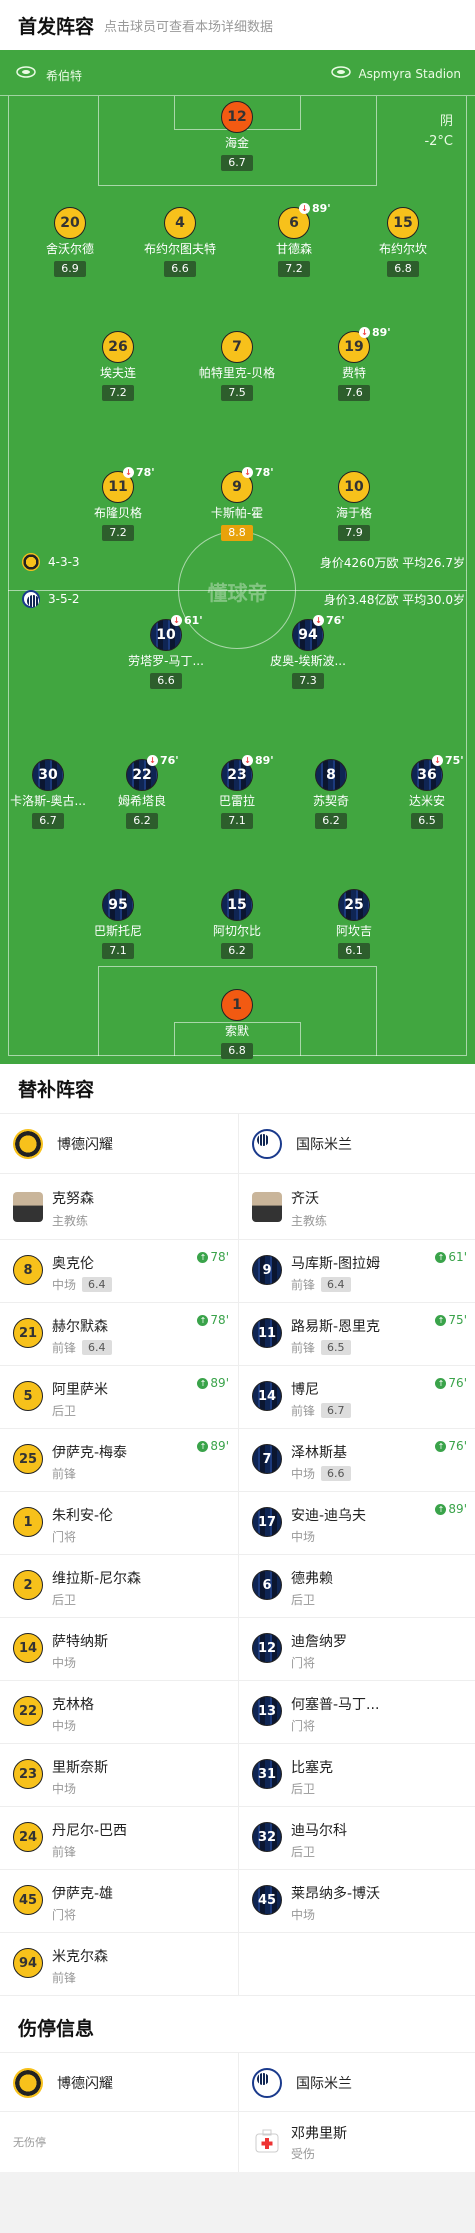 This screenshot has width=475, height=2233. I want to click on away-coach: 齐沃 主教练, so click(356, 1207).